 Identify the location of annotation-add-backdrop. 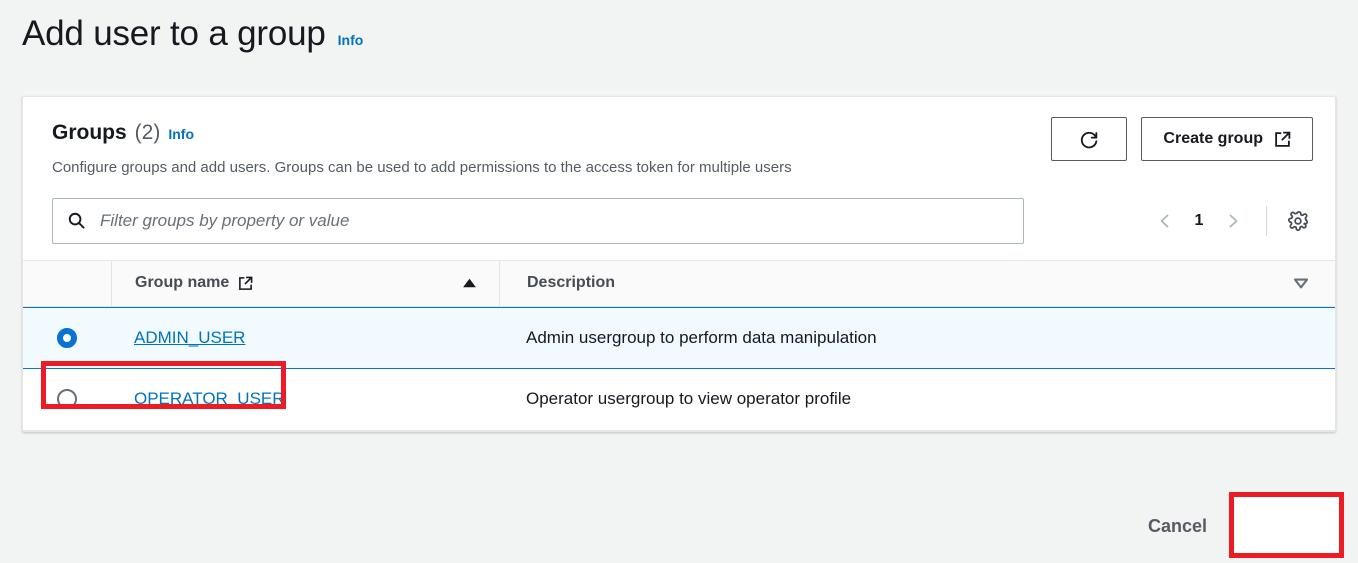
(1286, 525).